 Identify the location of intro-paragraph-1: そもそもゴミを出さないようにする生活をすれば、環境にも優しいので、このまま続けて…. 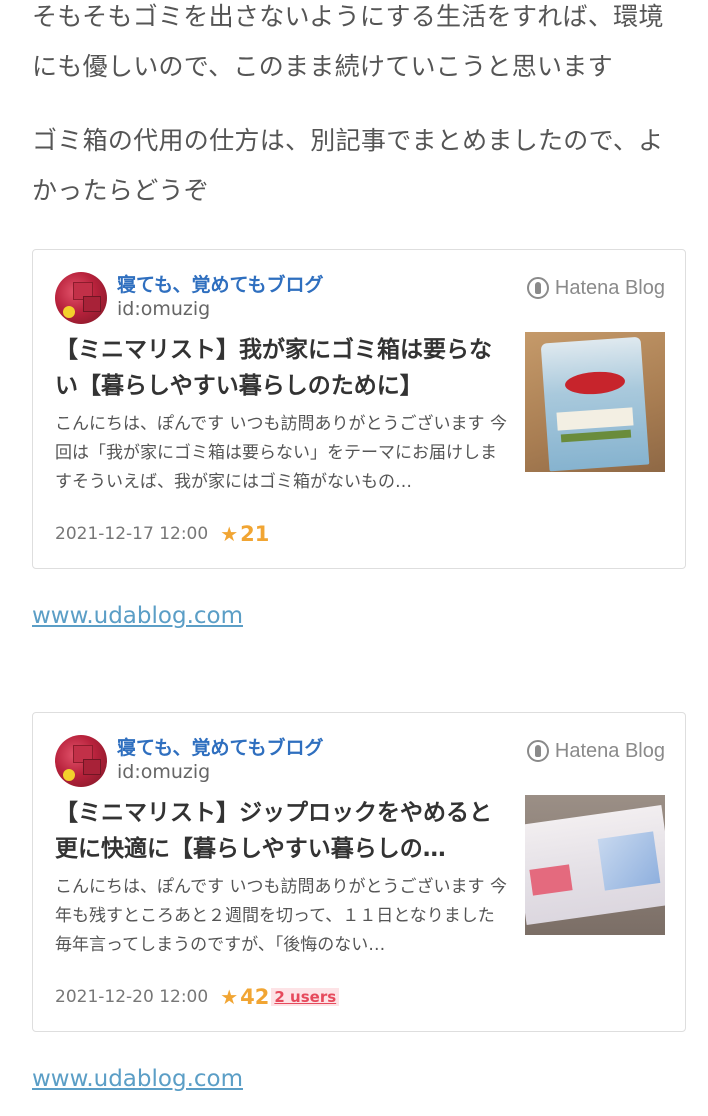
(348, 41).